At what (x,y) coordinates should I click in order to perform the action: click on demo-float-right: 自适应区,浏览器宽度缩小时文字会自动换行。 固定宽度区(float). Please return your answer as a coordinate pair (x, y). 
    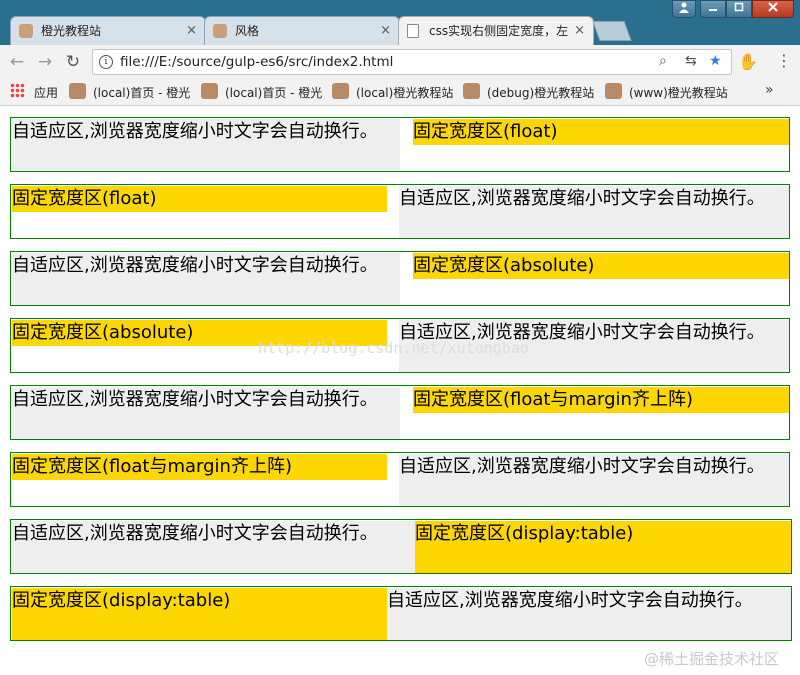
    Looking at the image, I should click on (400, 144).